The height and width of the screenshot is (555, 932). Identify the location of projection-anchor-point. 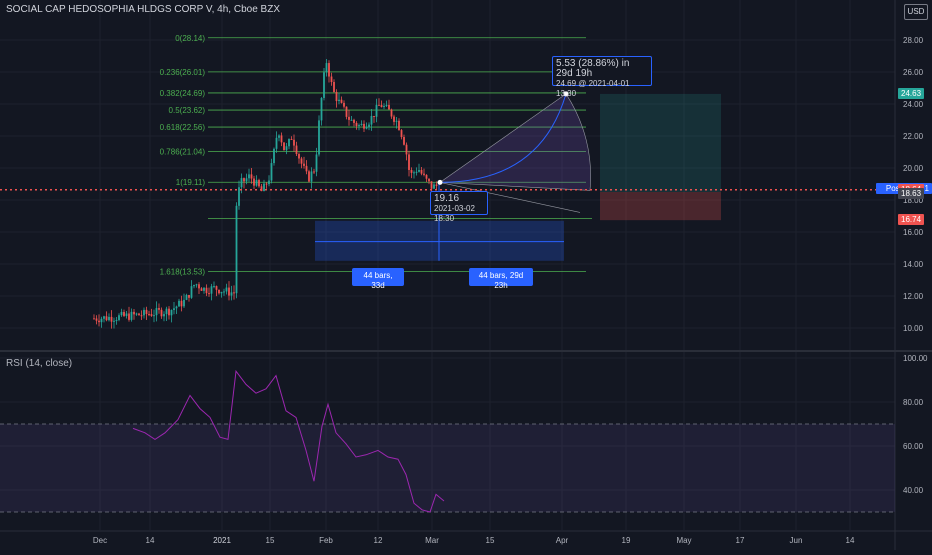
(440, 182).